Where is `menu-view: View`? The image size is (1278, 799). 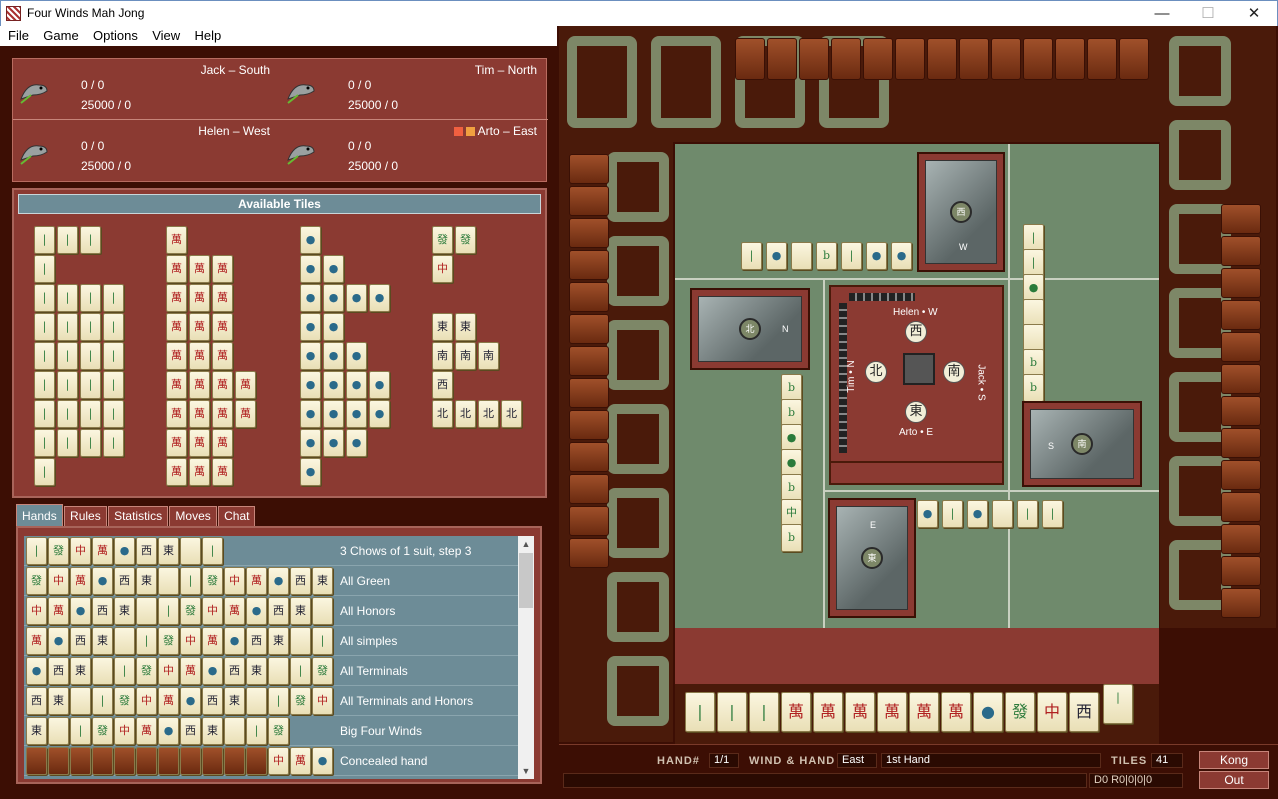 menu-view: View is located at coordinates (166, 34).